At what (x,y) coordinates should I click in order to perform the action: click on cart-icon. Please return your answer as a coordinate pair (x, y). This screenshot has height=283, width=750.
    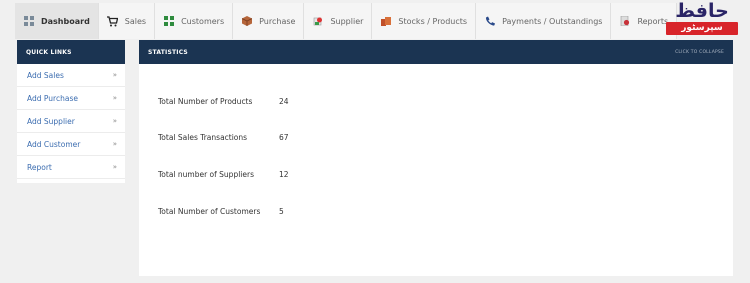
    Looking at the image, I should click on (112, 21).